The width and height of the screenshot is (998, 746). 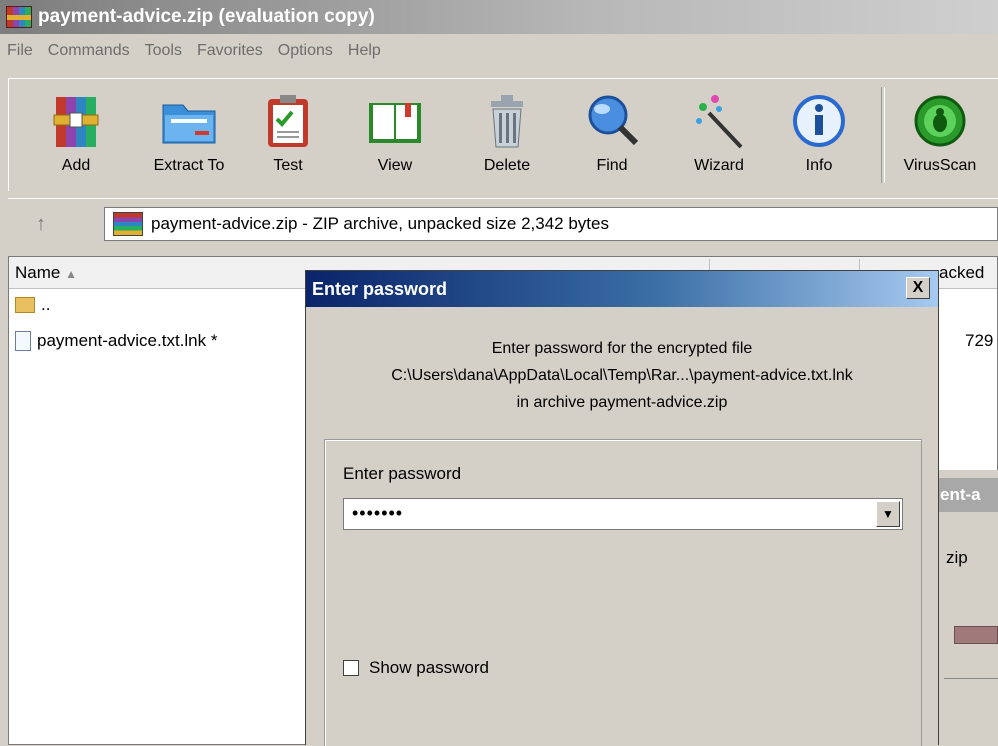 What do you see at coordinates (612, 121) in the screenshot?
I see `magnifier-icon` at bounding box center [612, 121].